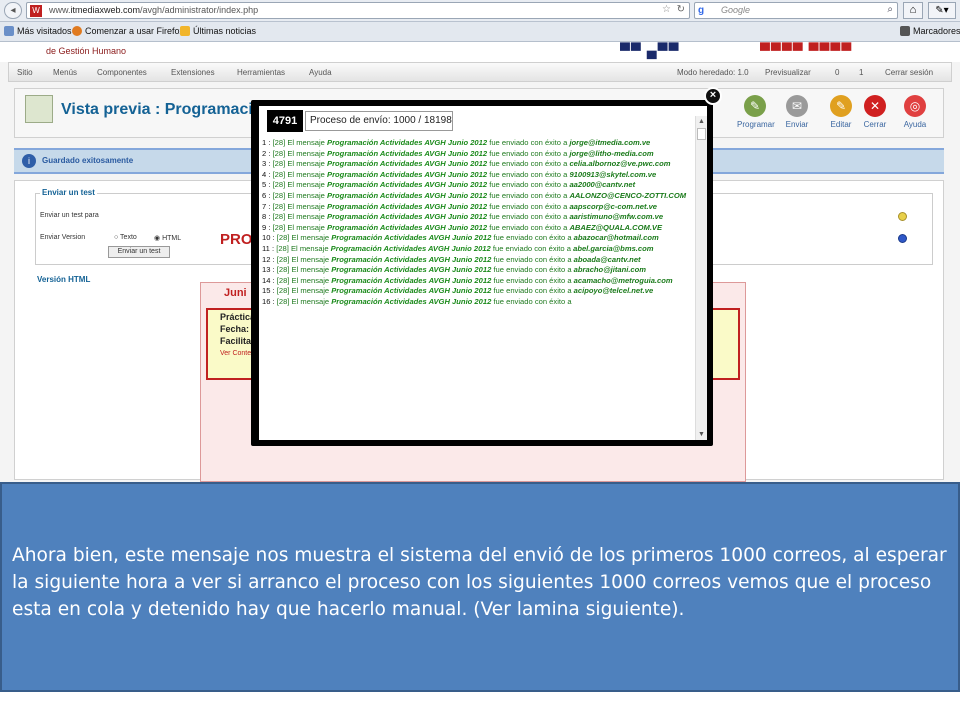 Image resolution: width=960 pixels, height=720 pixels. Describe the element at coordinates (613, 248) in the screenshot. I see `log-entry-email: abel.garcia@bms.com` at that location.